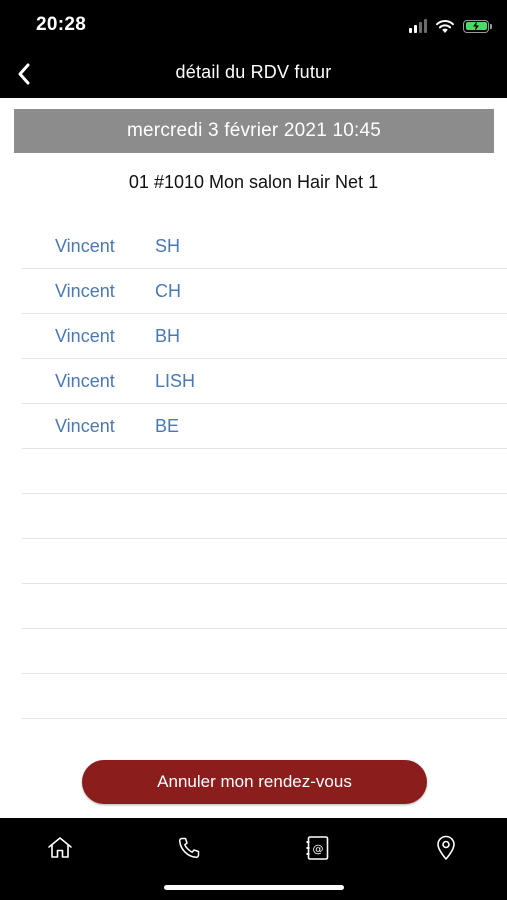 Image resolution: width=507 pixels, height=900 pixels. I want to click on status-icons, so click(450, 26).